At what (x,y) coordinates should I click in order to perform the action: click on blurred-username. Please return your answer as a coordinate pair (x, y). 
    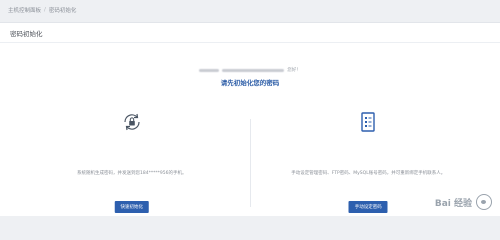
    Looking at the image, I should click on (209, 70).